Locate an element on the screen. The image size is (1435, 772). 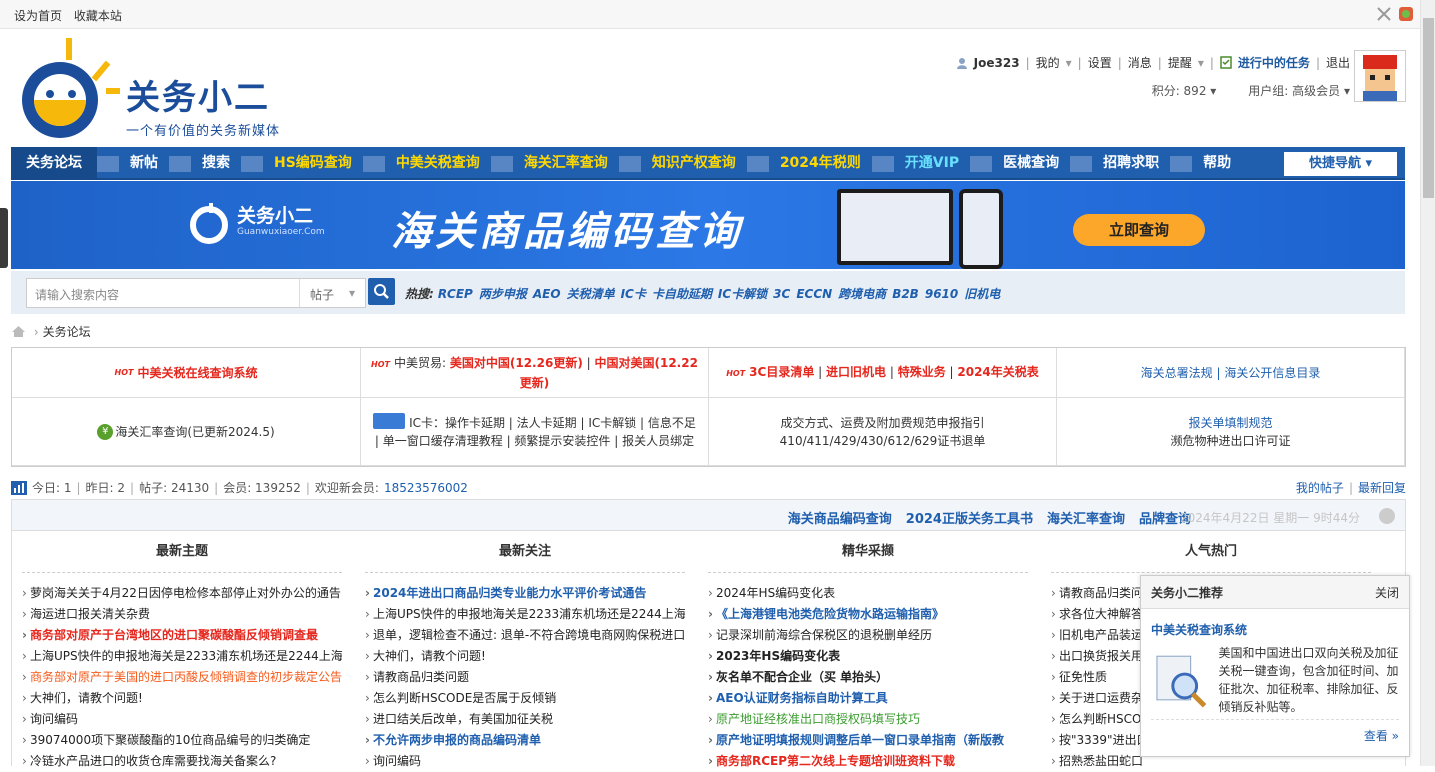
thread-link: 商务部RCEP第二次线上专题培训班资料下载 is located at coordinates (868, 761).